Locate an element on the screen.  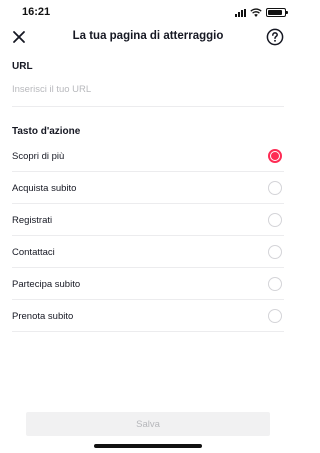
page-title: La tua pagina di atterraggio is located at coordinates (148, 36).